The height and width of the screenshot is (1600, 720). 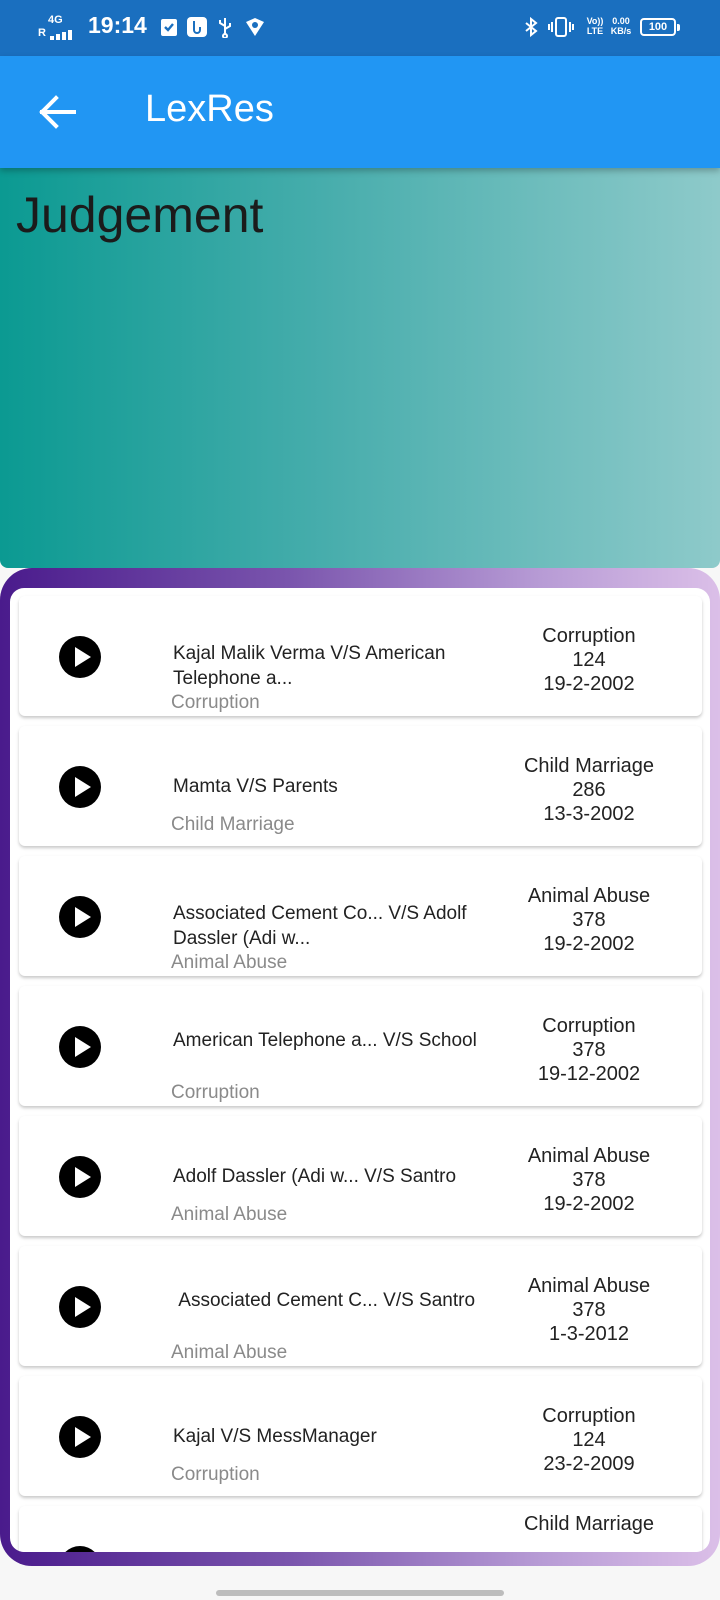 What do you see at coordinates (531, 27) in the screenshot?
I see `bluetooth-icon` at bounding box center [531, 27].